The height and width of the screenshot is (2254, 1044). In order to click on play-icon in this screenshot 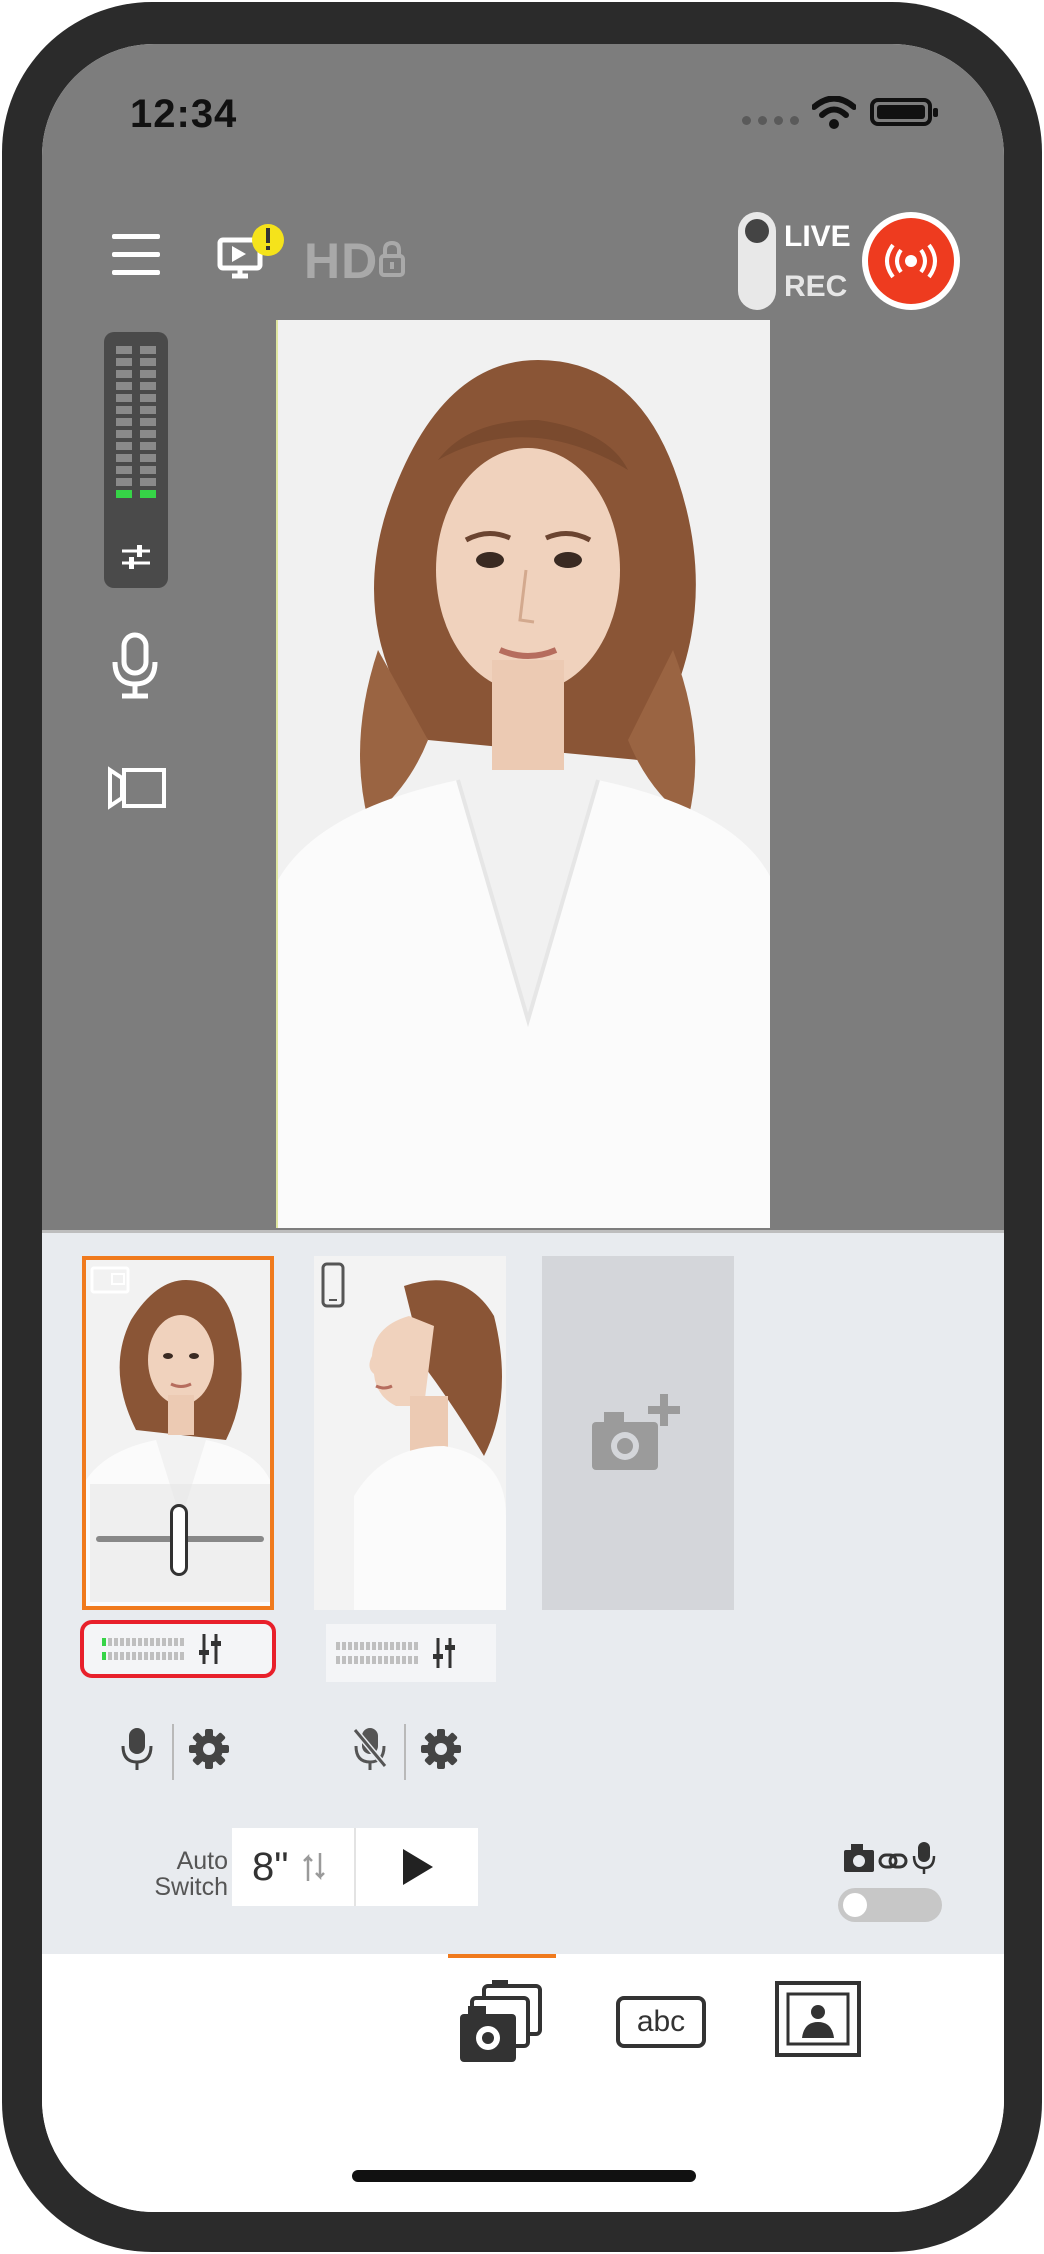, I will do `click(418, 1867)`.